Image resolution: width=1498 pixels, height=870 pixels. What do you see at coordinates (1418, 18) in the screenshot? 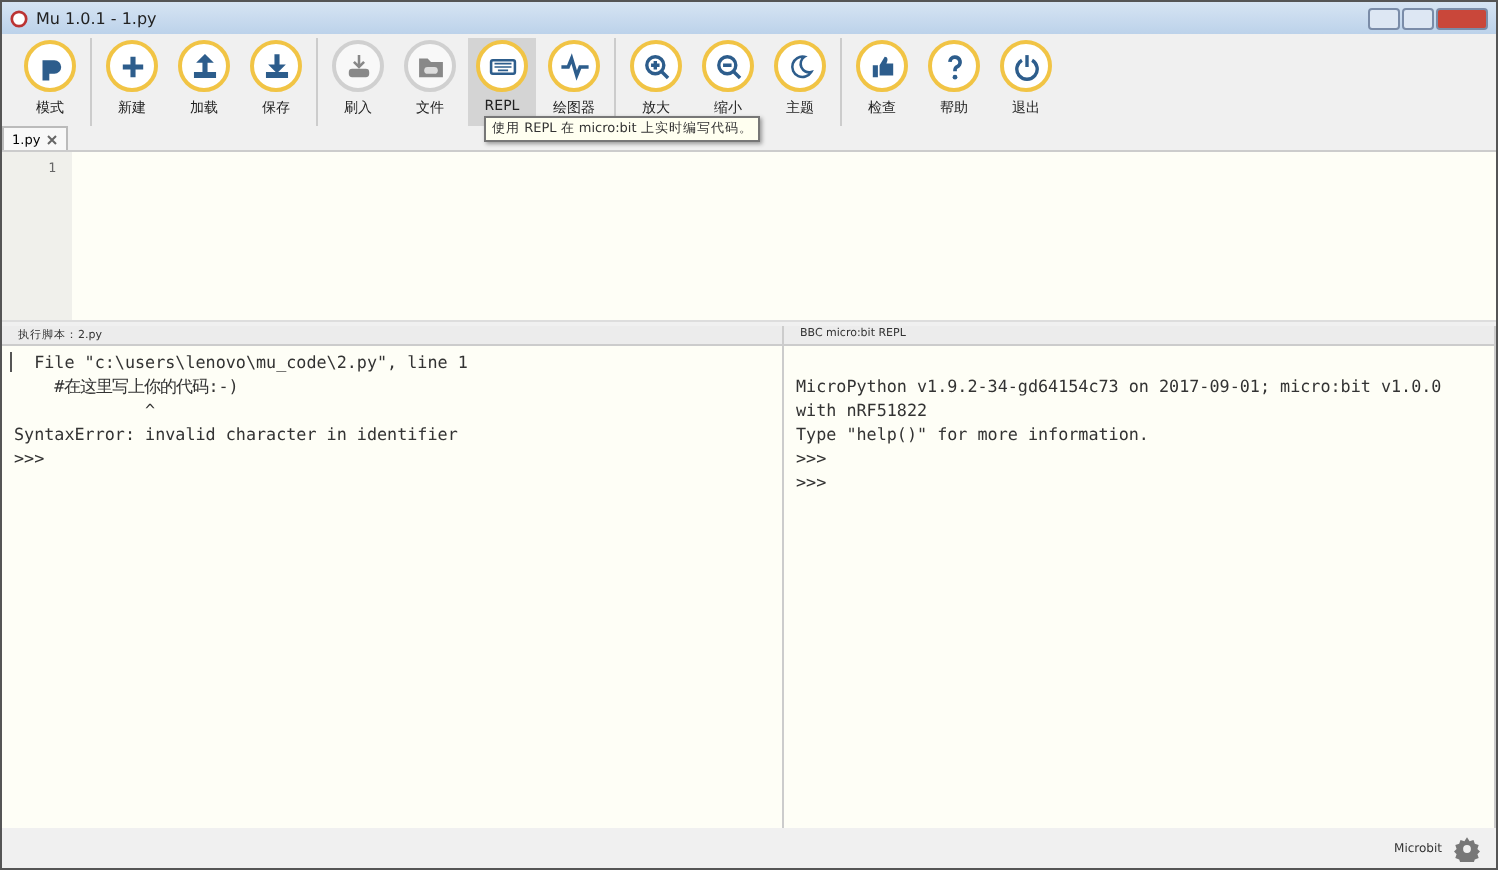
I see `maximize-button` at bounding box center [1418, 18].